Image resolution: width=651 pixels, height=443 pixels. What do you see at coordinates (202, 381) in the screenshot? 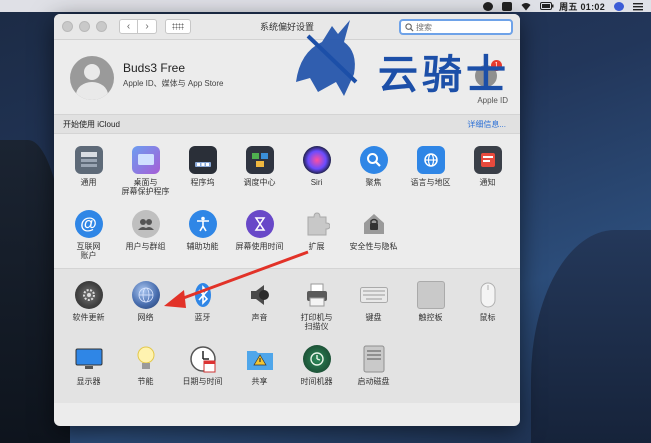
I see `pref-label: 日期与时间` at bounding box center [202, 381].